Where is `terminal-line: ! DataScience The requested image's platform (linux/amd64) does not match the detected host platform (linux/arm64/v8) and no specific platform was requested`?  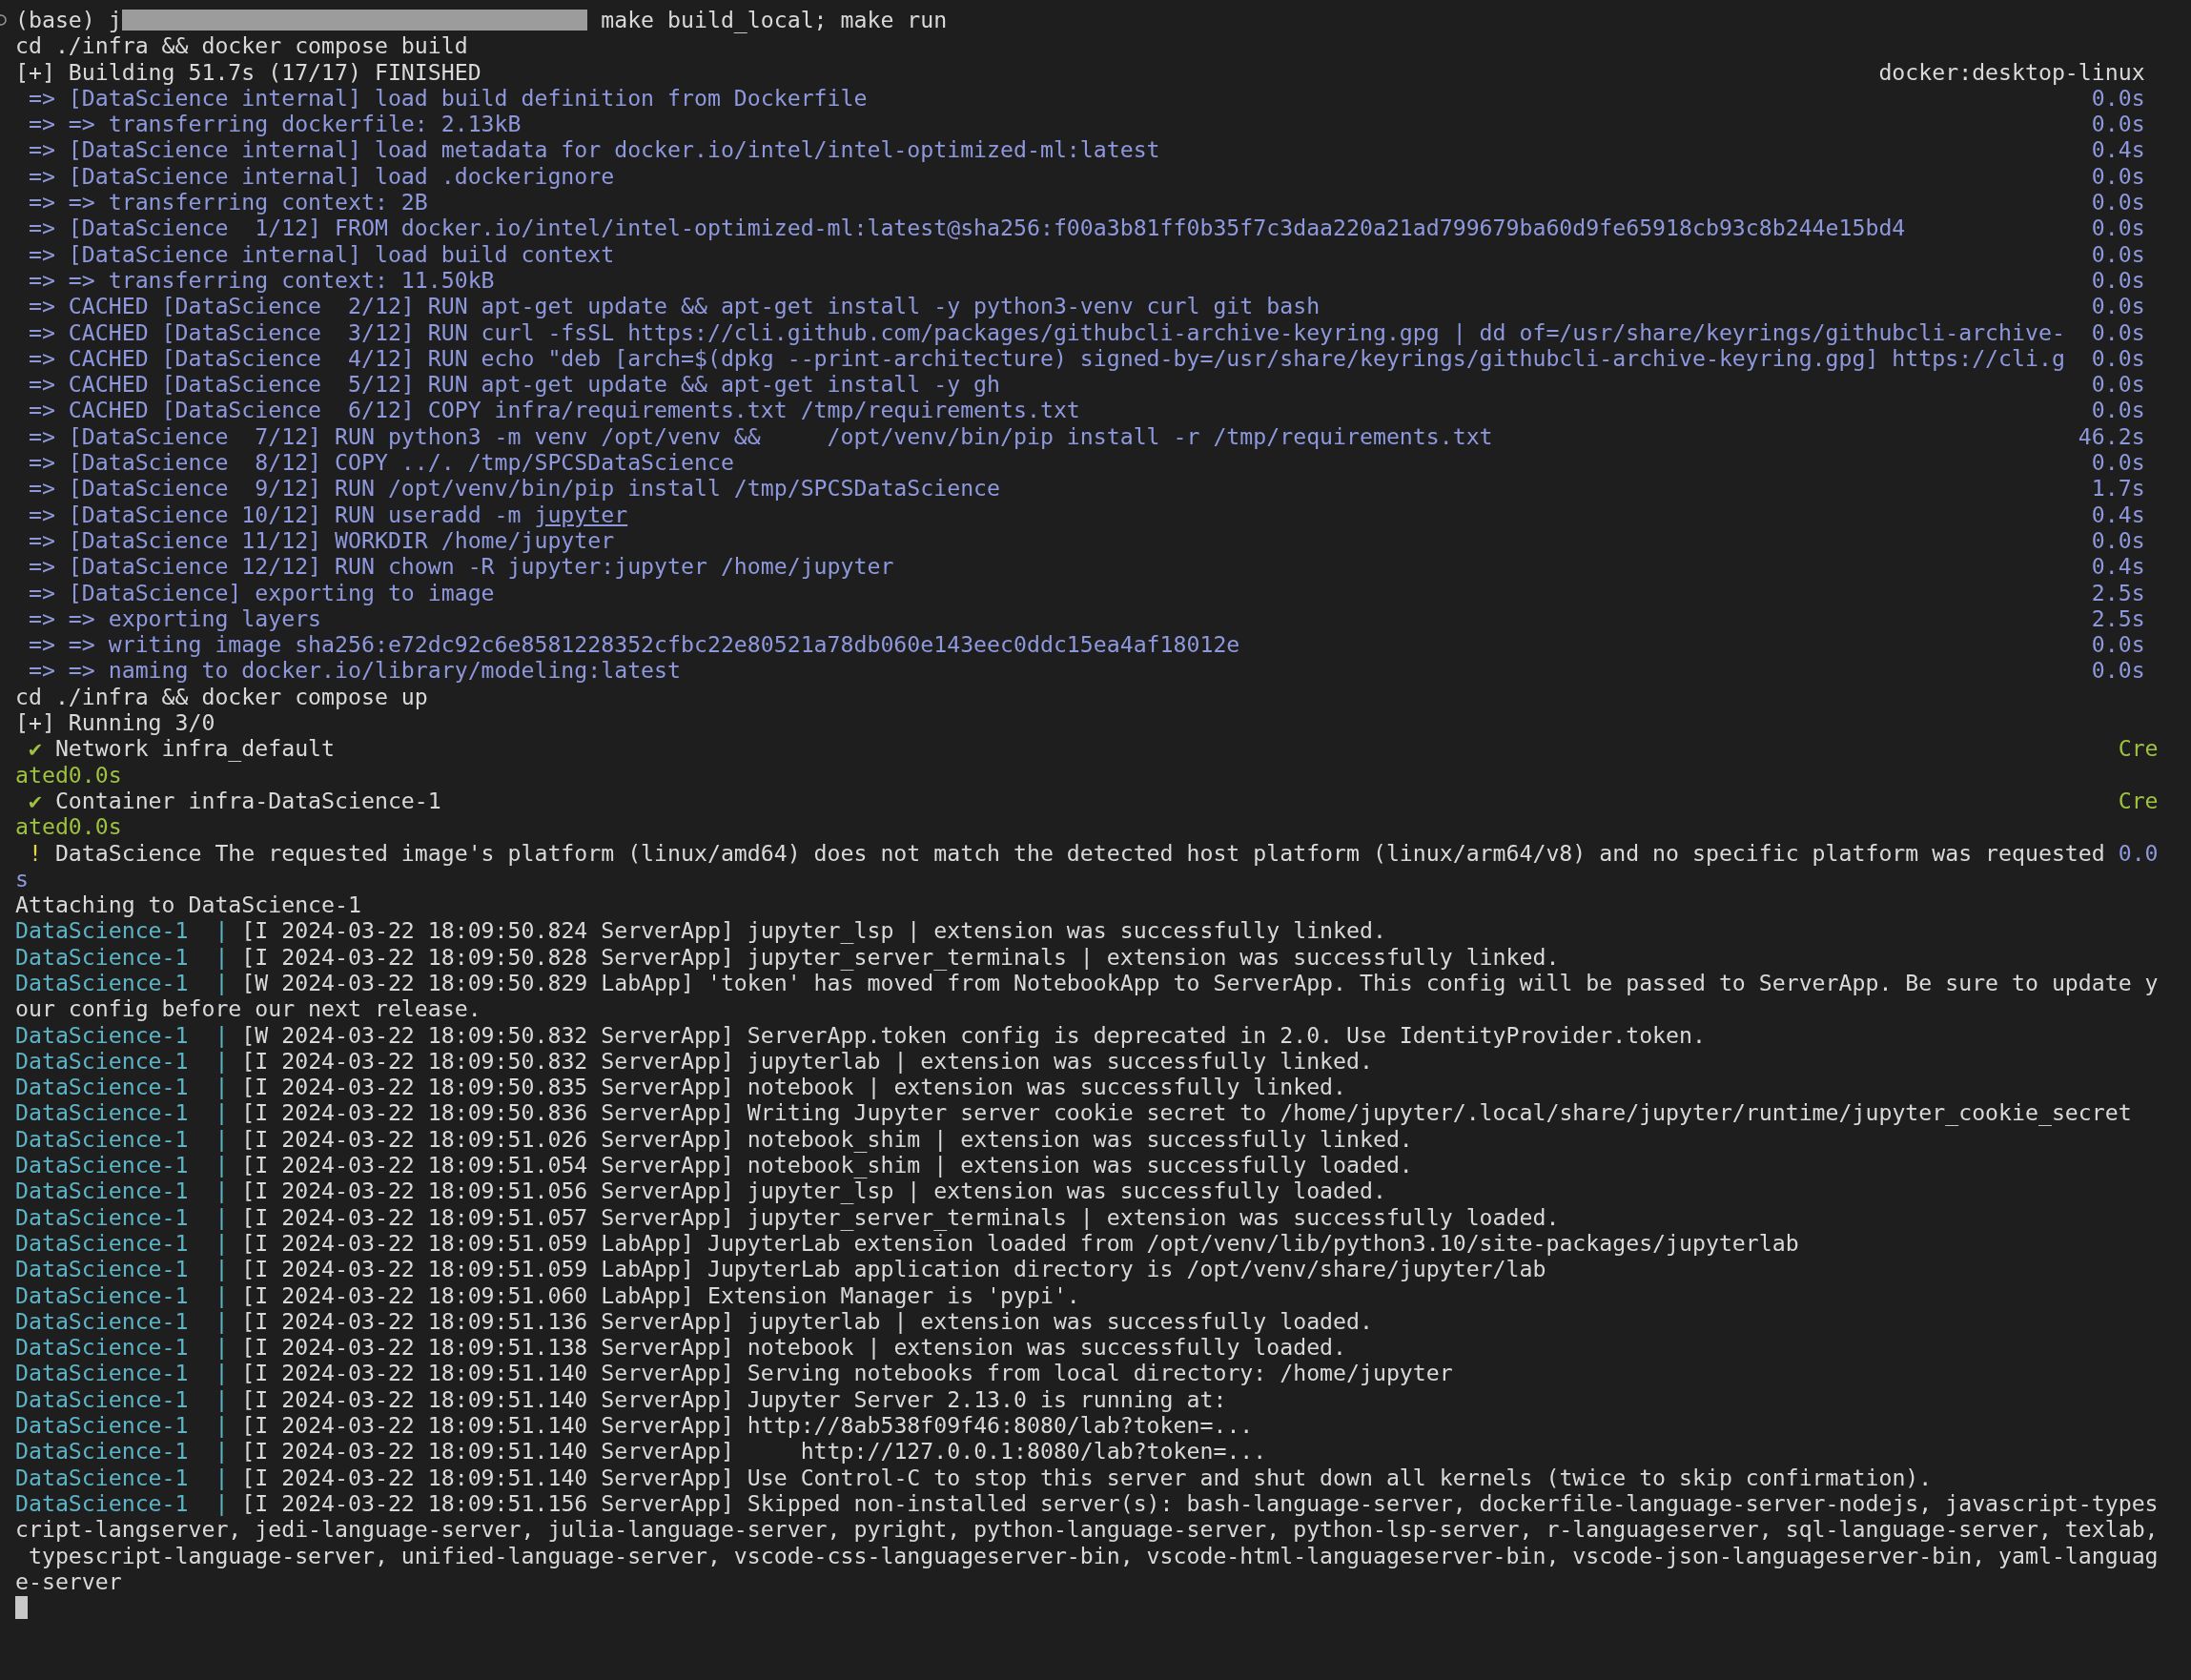
terminal-line: ! DataScience The requested image's platform (linux/amd64) does not match the detected host platform (linux/arm64/v8) and no specific platform was requested is located at coordinates (1066, 852).